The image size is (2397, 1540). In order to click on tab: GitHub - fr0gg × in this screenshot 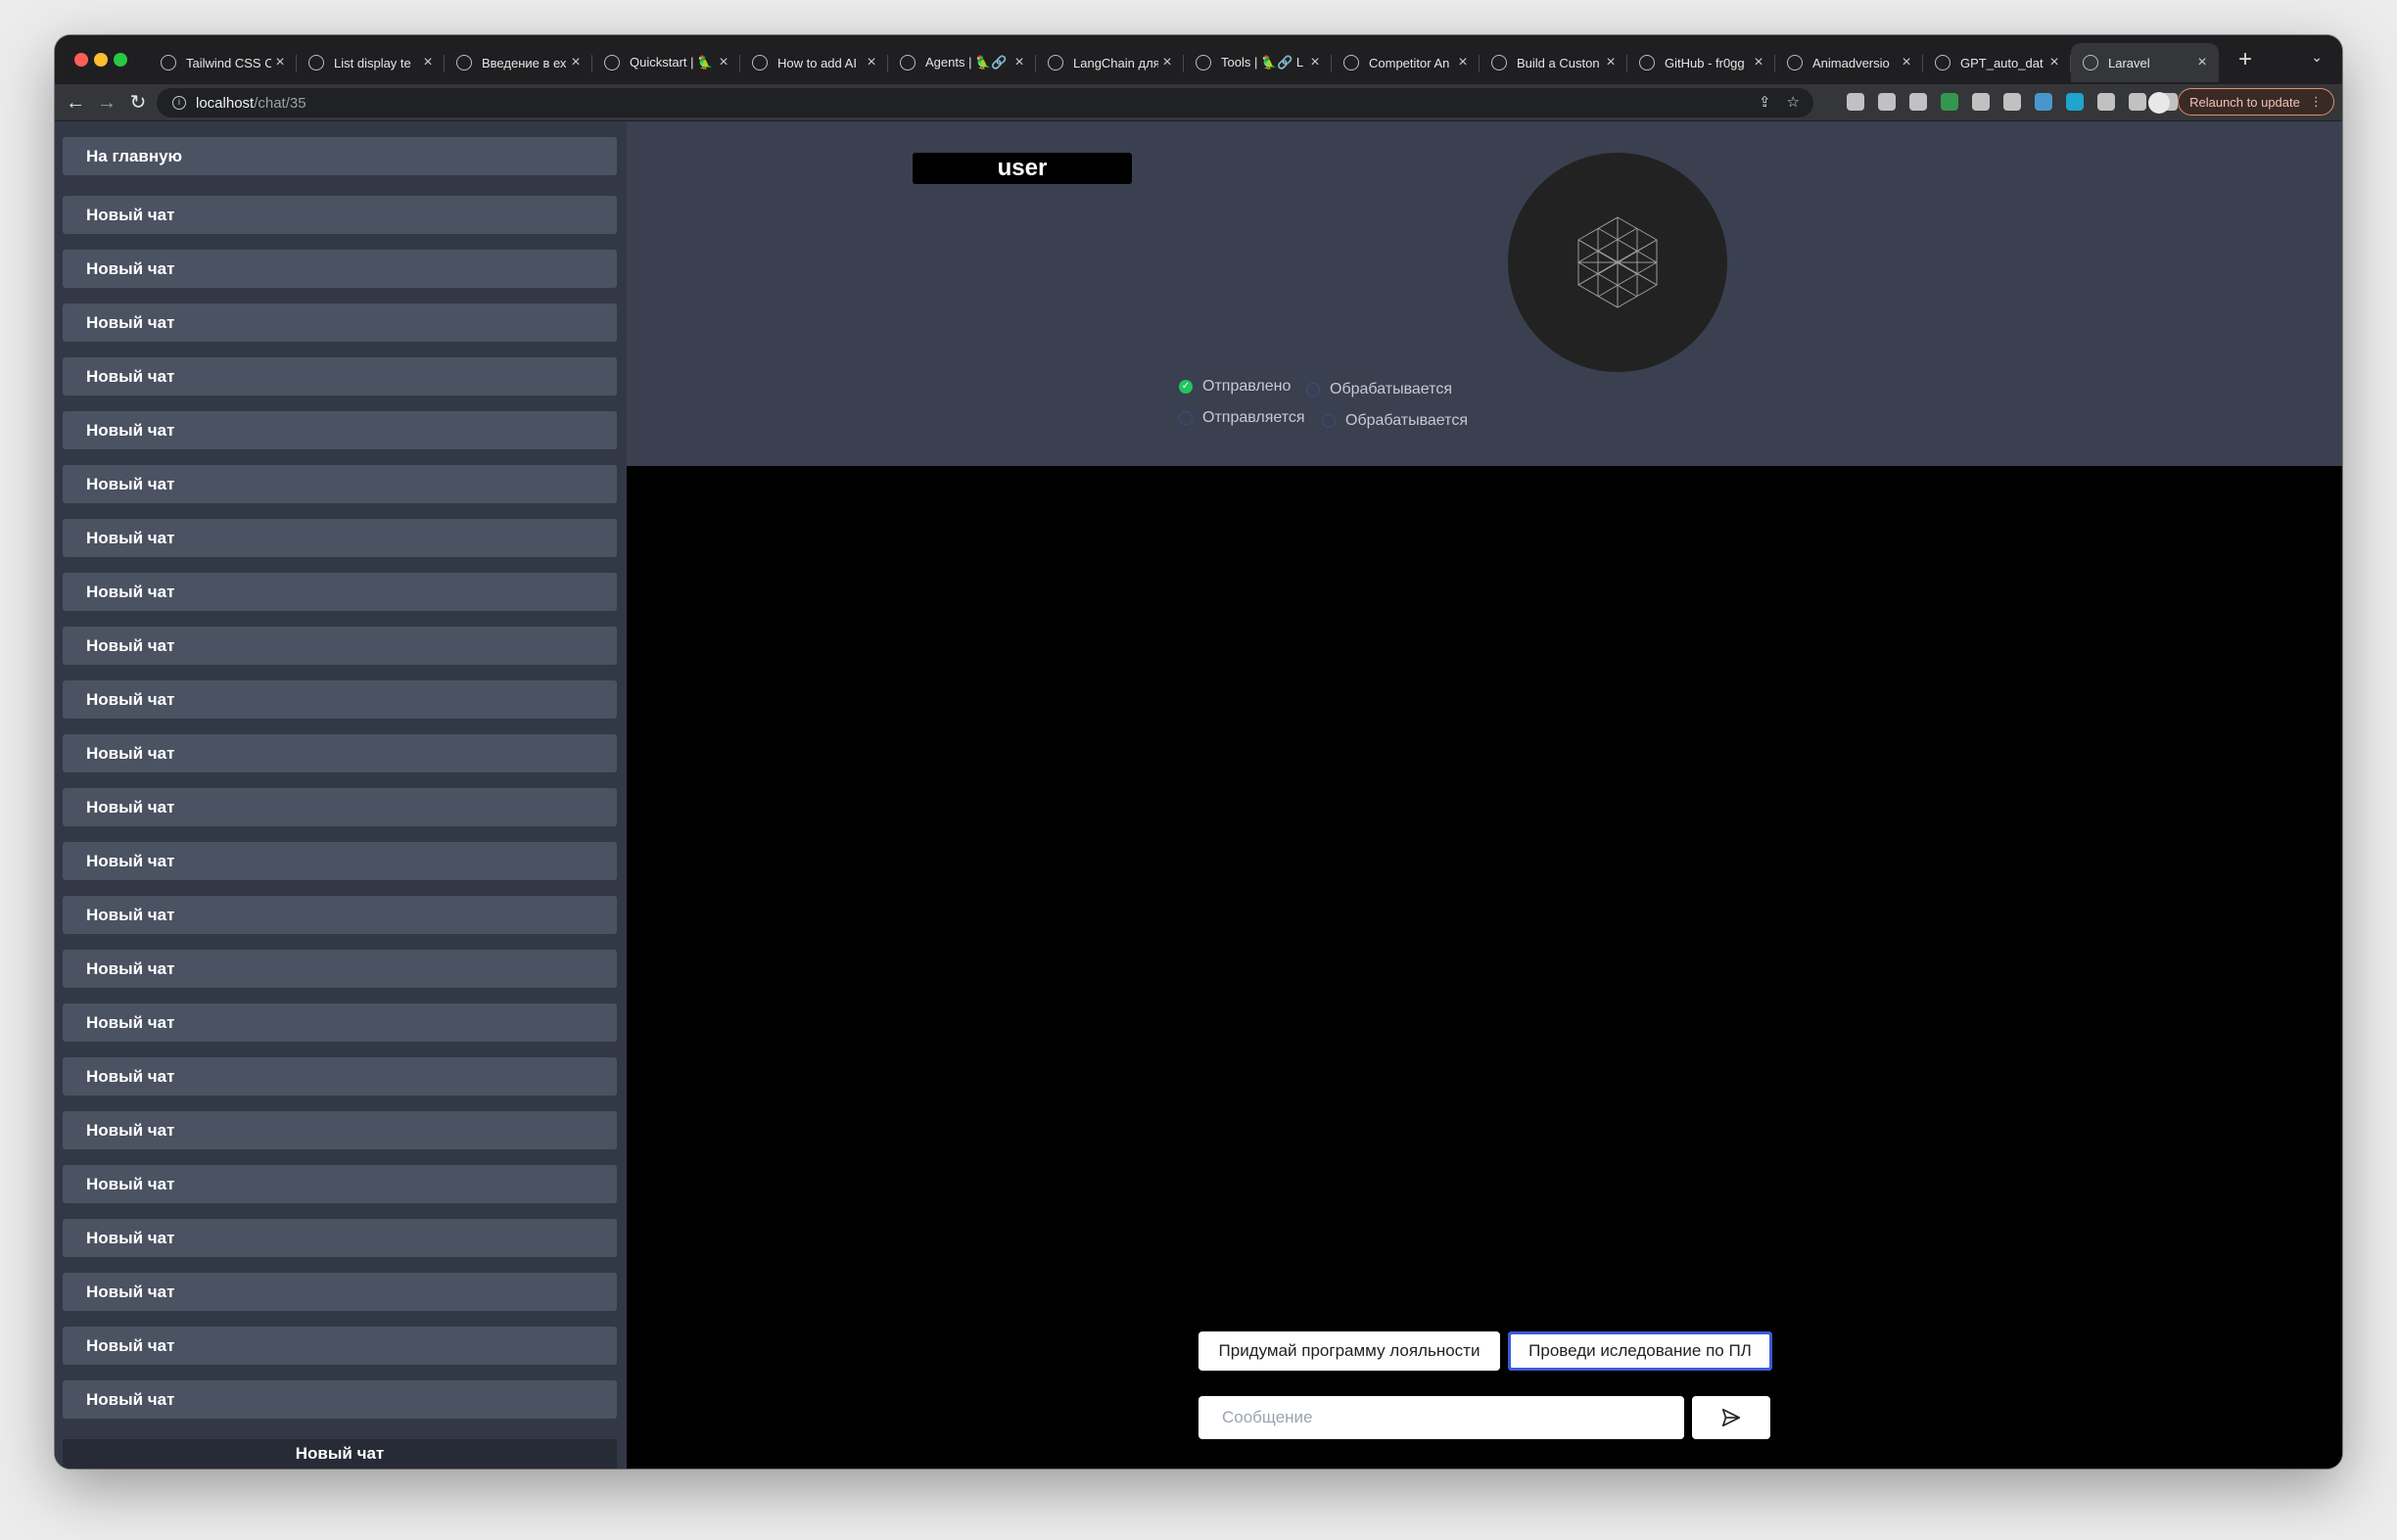, I will do `click(1701, 62)`.